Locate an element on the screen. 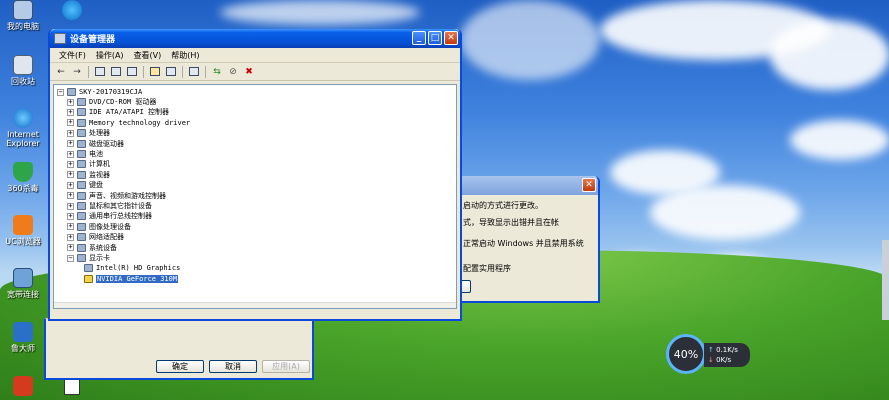  minimize-button: _ is located at coordinates (419, 38).